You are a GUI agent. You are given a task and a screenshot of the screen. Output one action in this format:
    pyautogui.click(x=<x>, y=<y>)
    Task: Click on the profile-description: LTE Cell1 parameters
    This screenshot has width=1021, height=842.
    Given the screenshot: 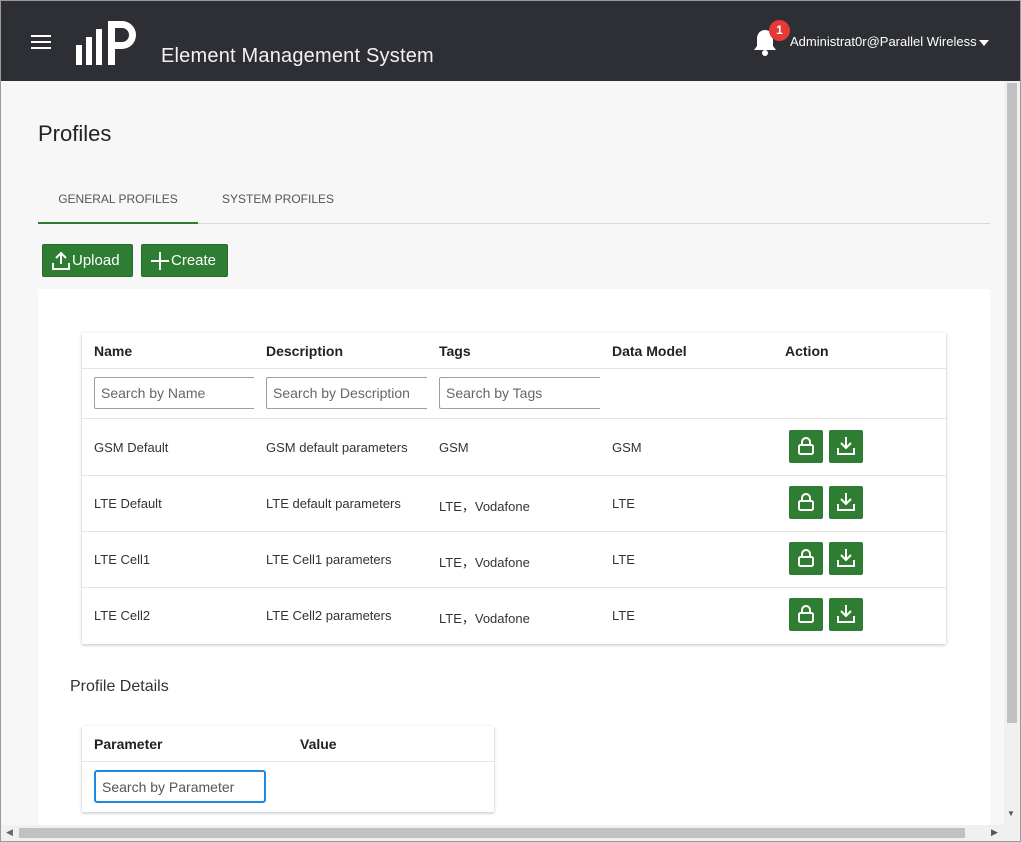 What is the action you would take?
    pyautogui.click(x=329, y=559)
    